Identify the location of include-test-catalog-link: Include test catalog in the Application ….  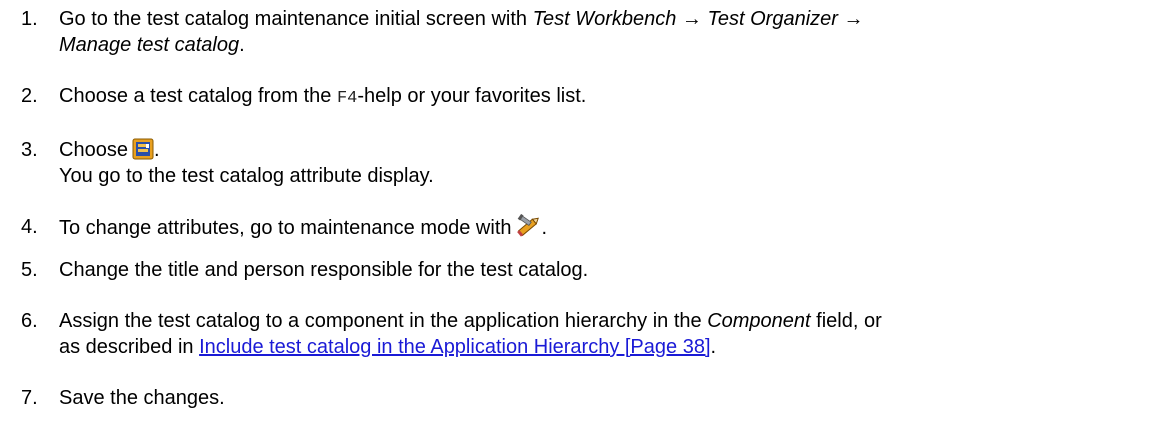
(454, 347).